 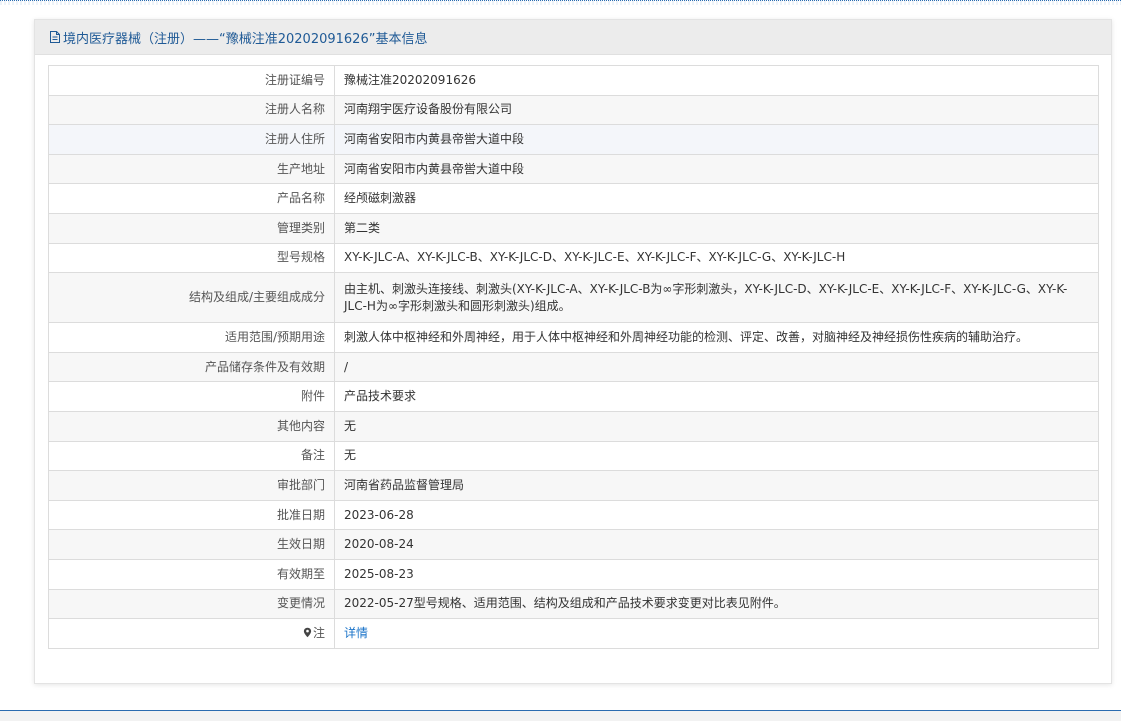 I want to click on row-label: 批准日期, so click(x=191, y=515).